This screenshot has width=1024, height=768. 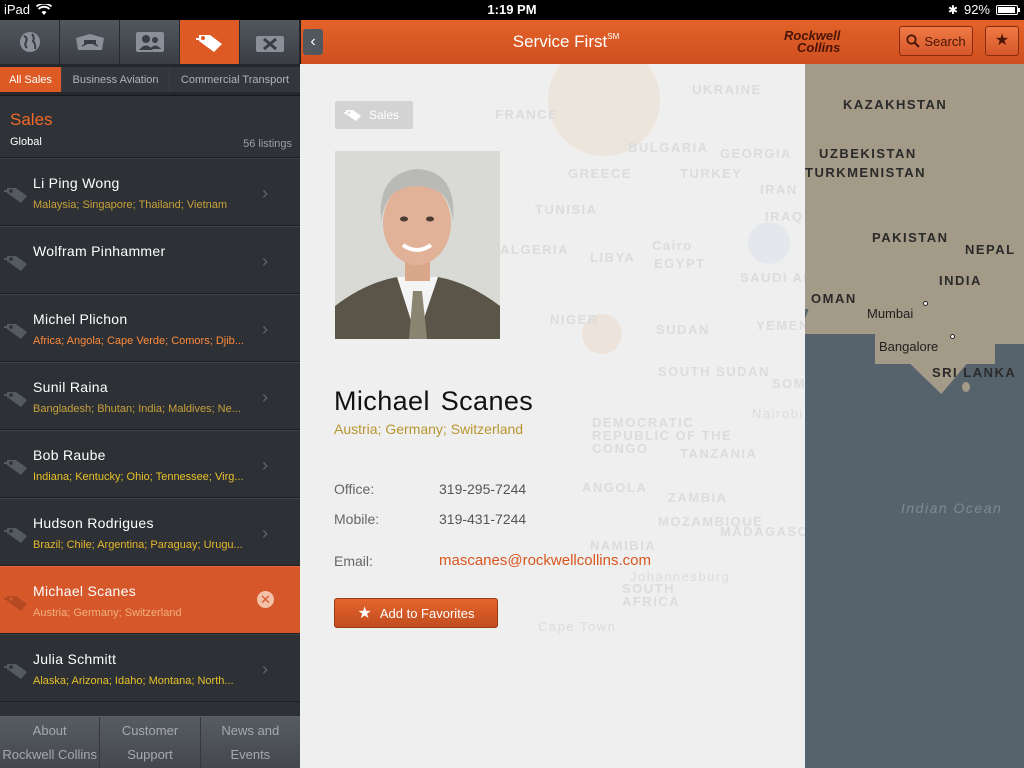 I want to click on email-label: Email:, so click(x=353, y=561).